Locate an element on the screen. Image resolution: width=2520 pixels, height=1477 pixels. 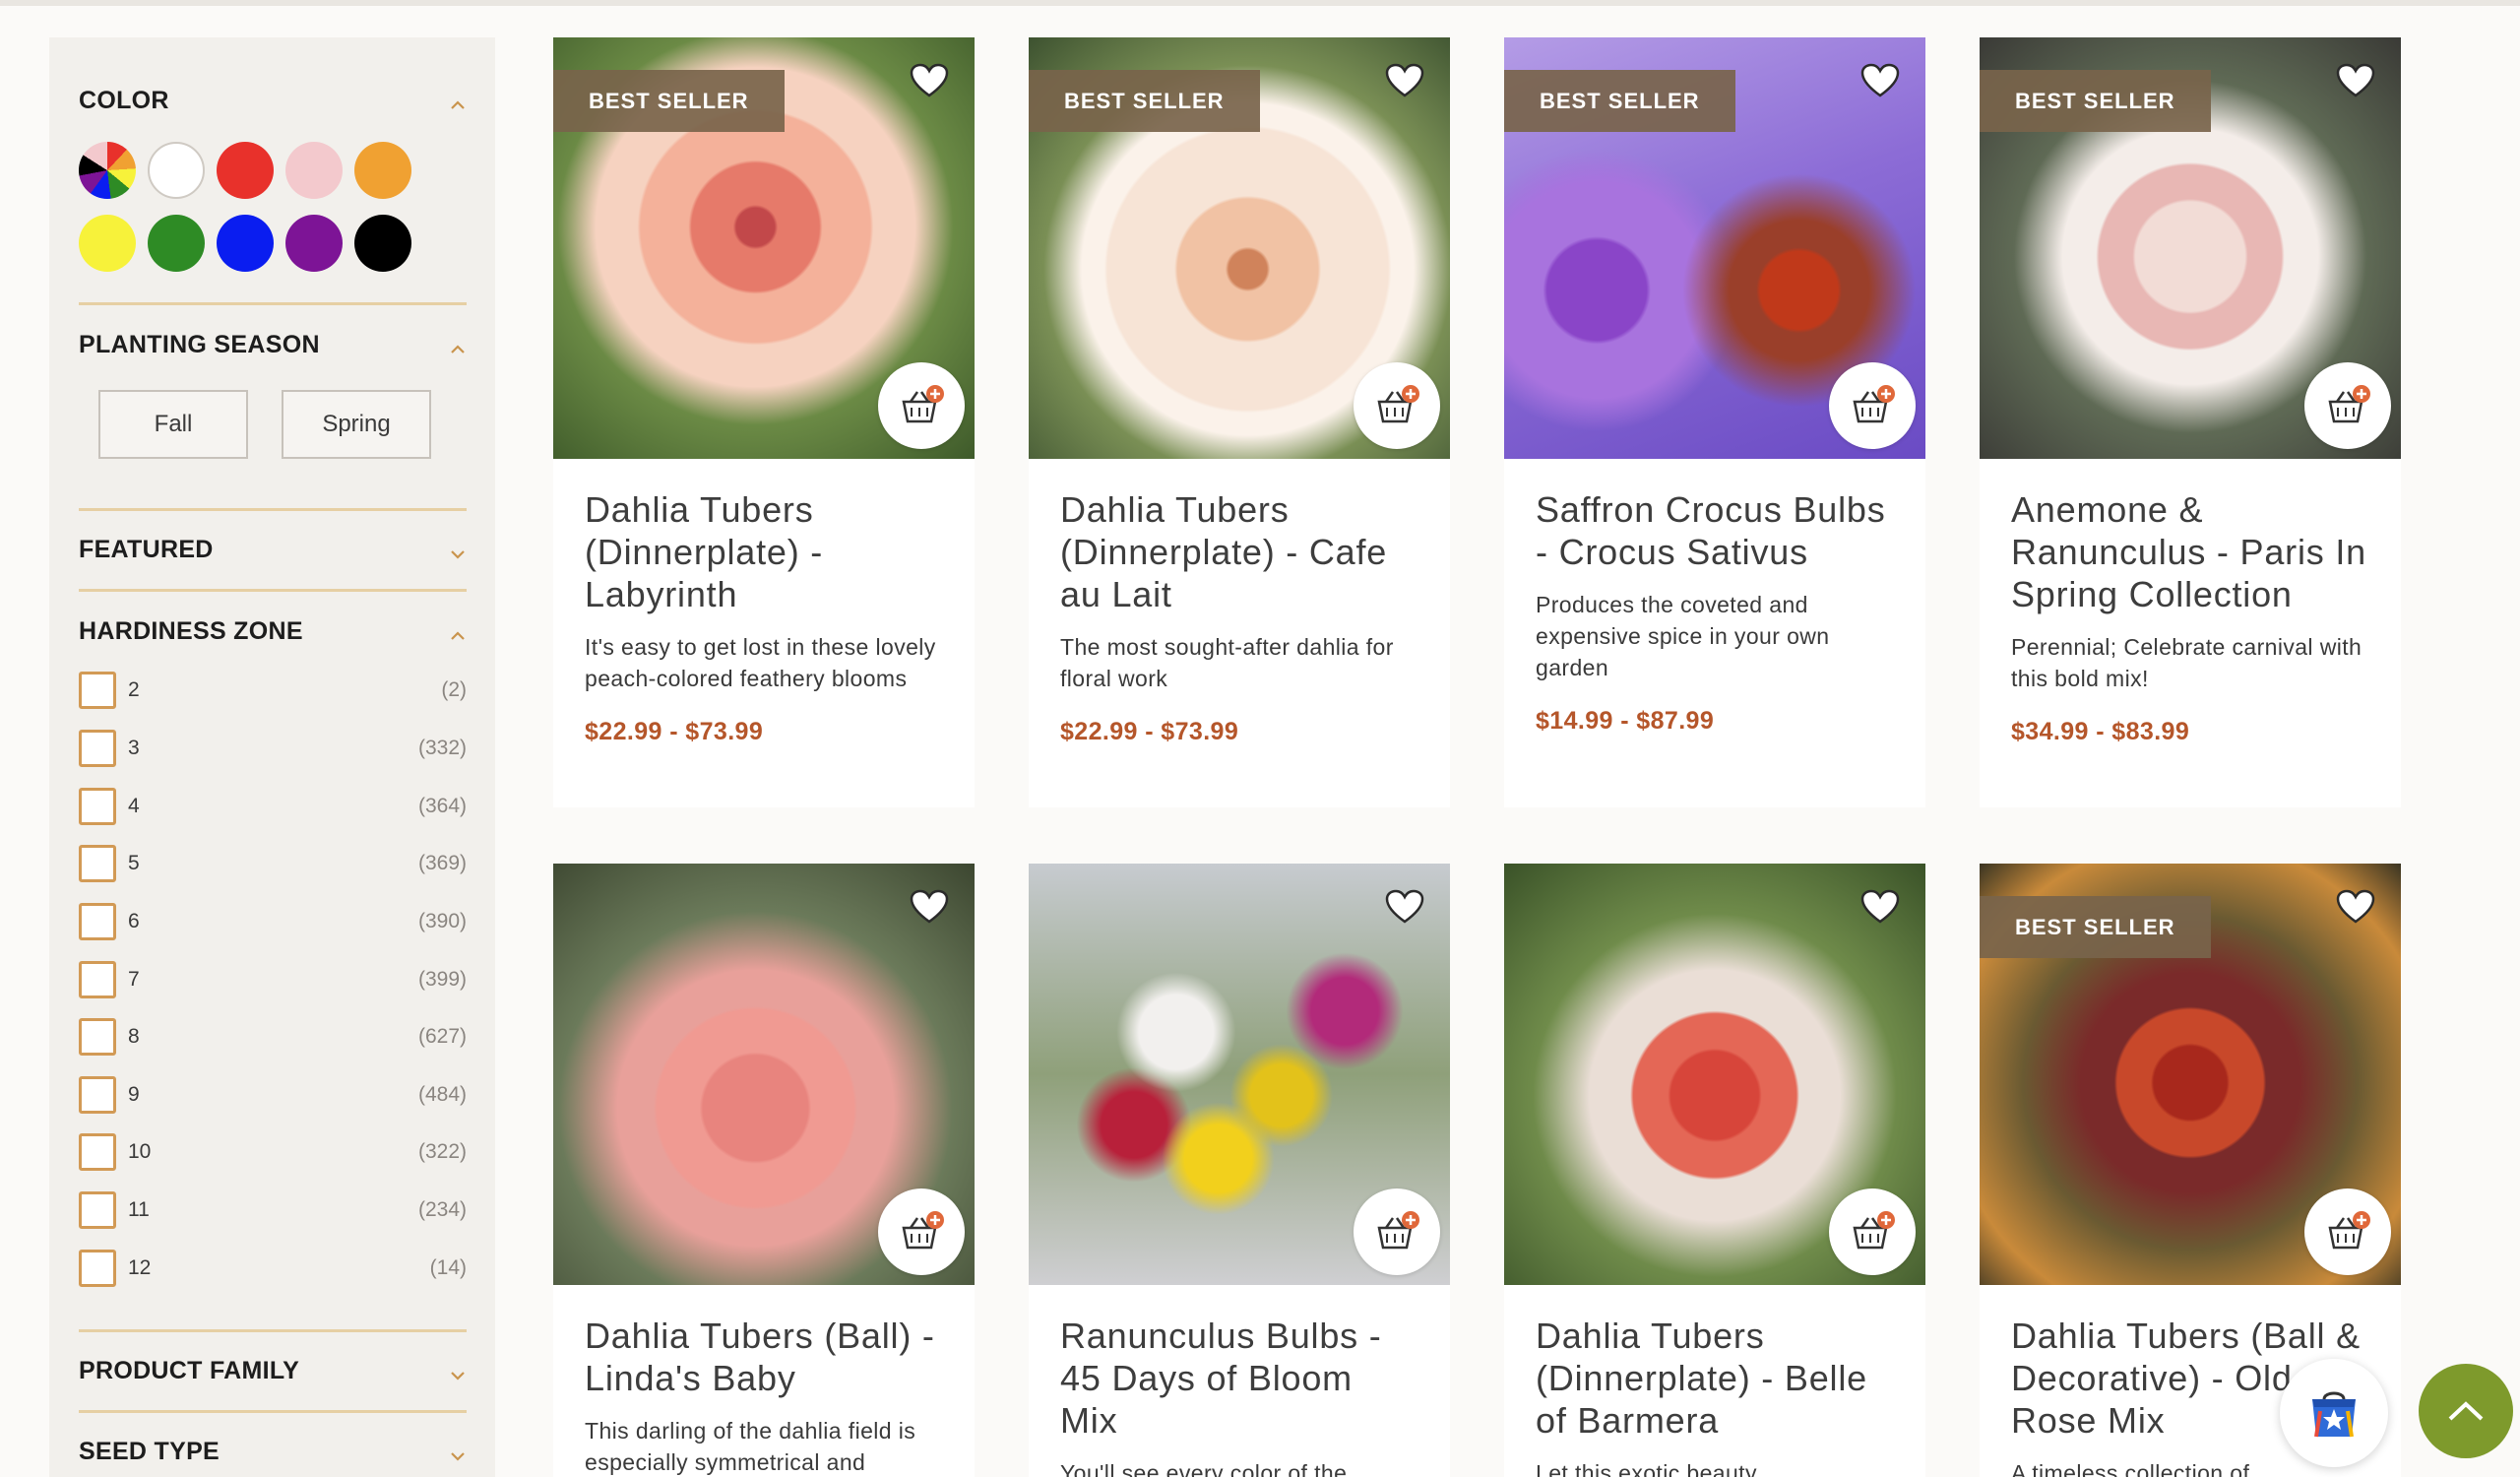
swatch-purple is located at coordinates (314, 244).